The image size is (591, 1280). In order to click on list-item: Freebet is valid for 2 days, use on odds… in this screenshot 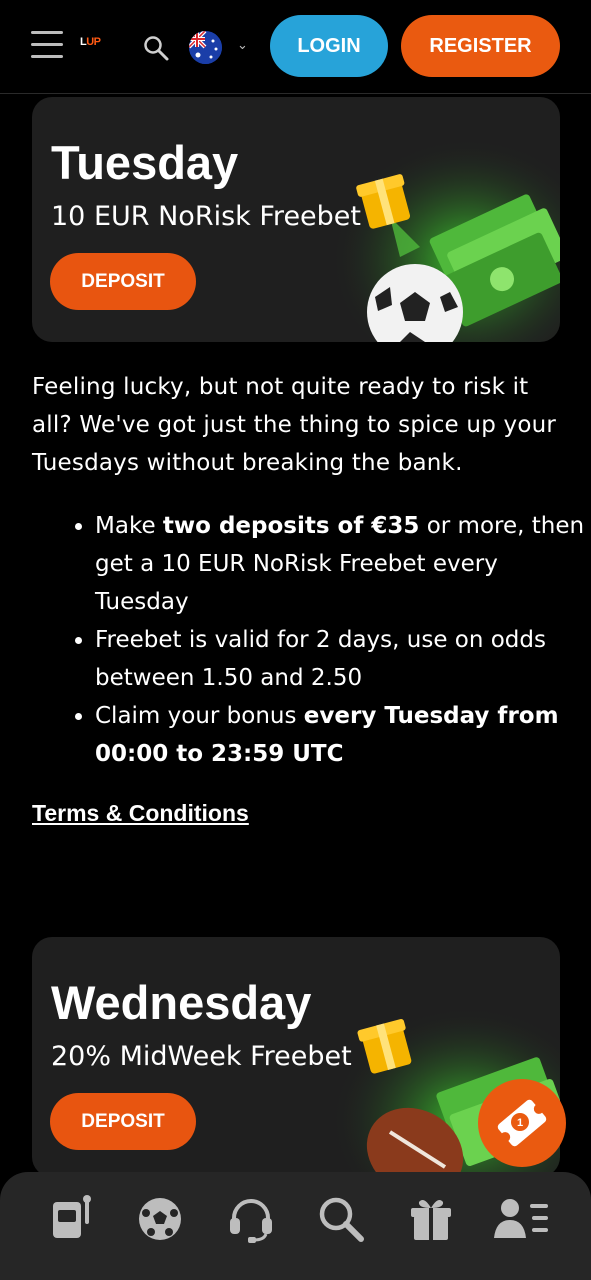, I will do `click(343, 659)`.